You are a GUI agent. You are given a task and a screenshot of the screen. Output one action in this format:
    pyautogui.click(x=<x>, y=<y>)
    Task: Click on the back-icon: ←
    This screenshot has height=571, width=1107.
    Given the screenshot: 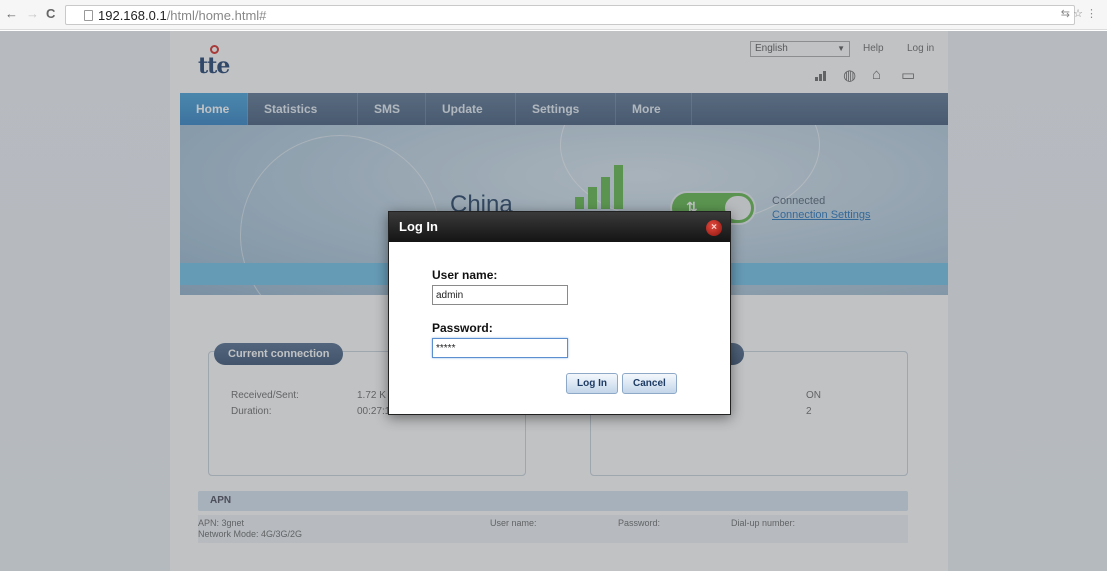 What is the action you would take?
    pyautogui.click(x=11, y=14)
    